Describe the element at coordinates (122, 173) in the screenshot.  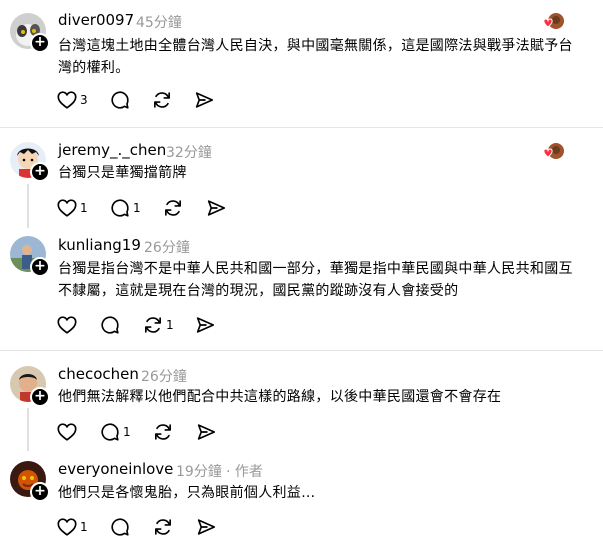
I see `post-text-line: 台獨只是華獨擋箭牌` at that location.